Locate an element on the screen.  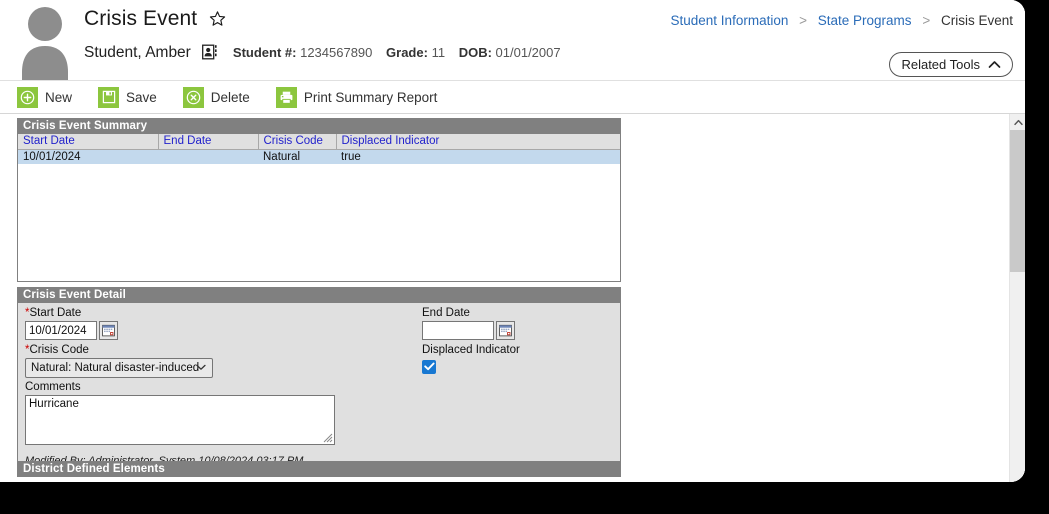
crisis-event-summary-title: Crisis Event Summary is located at coordinates (319, 126).